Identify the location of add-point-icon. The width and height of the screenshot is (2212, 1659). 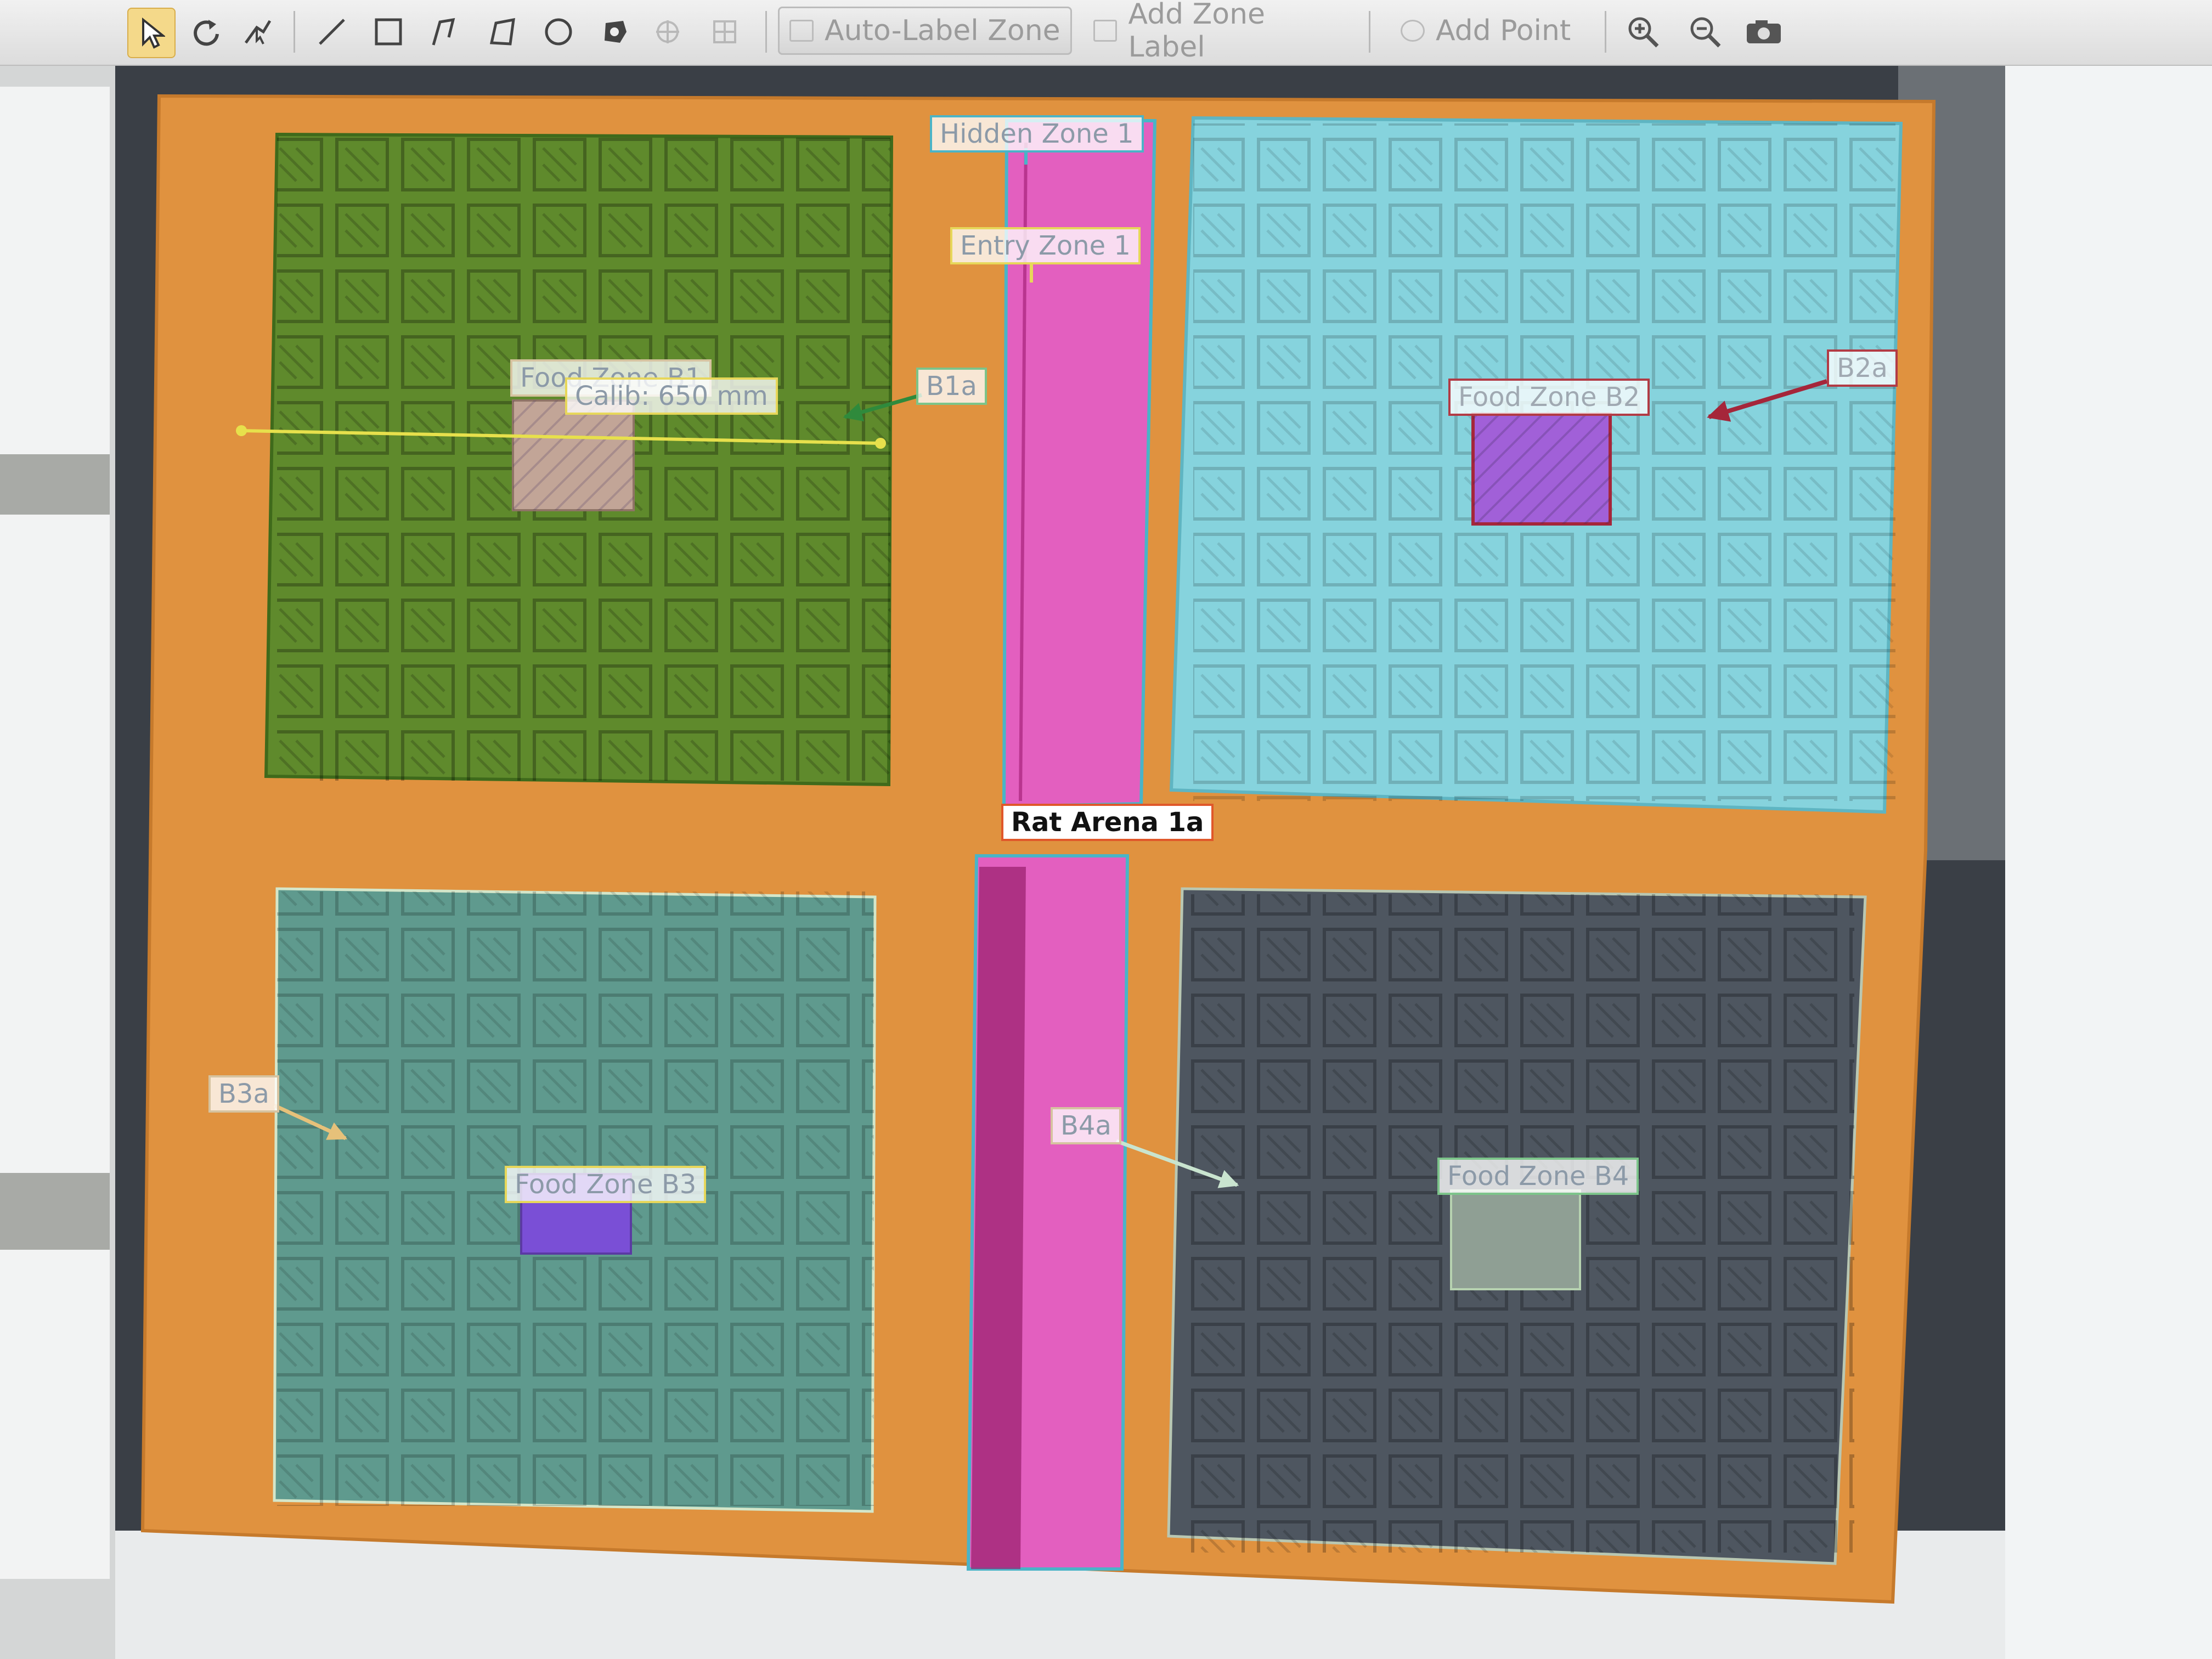
(1413, 31).